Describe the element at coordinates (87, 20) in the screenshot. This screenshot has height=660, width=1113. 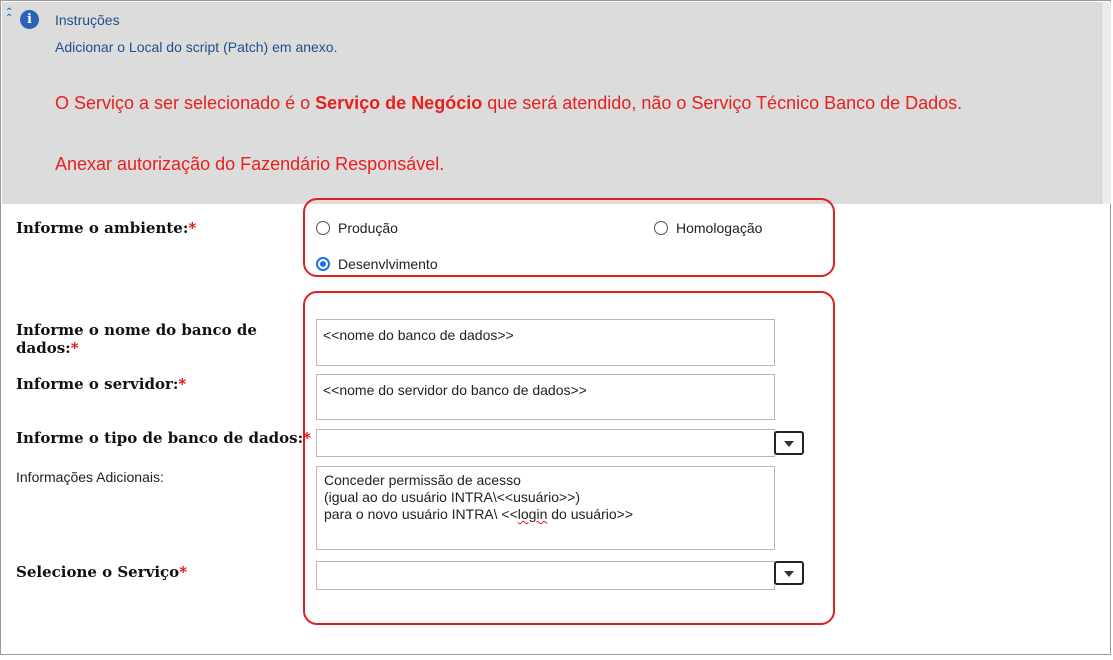
I see `instructions-title: Instruções` at that location.